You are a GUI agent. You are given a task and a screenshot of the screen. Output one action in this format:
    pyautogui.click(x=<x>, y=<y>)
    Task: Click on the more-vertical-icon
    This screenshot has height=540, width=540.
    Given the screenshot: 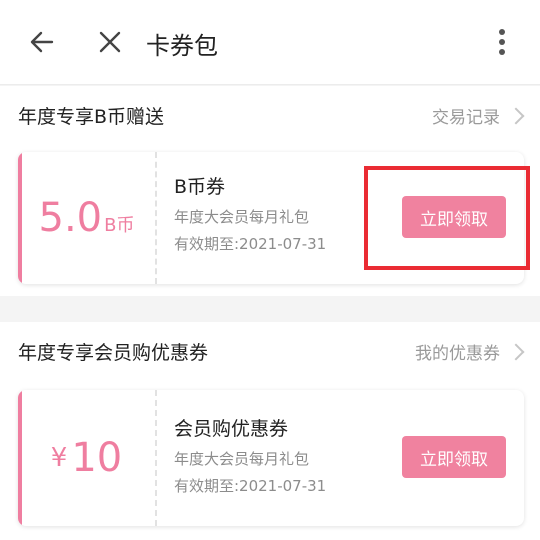 What is the action you would take?
    pyautogui.click(x=502, y=42)
    